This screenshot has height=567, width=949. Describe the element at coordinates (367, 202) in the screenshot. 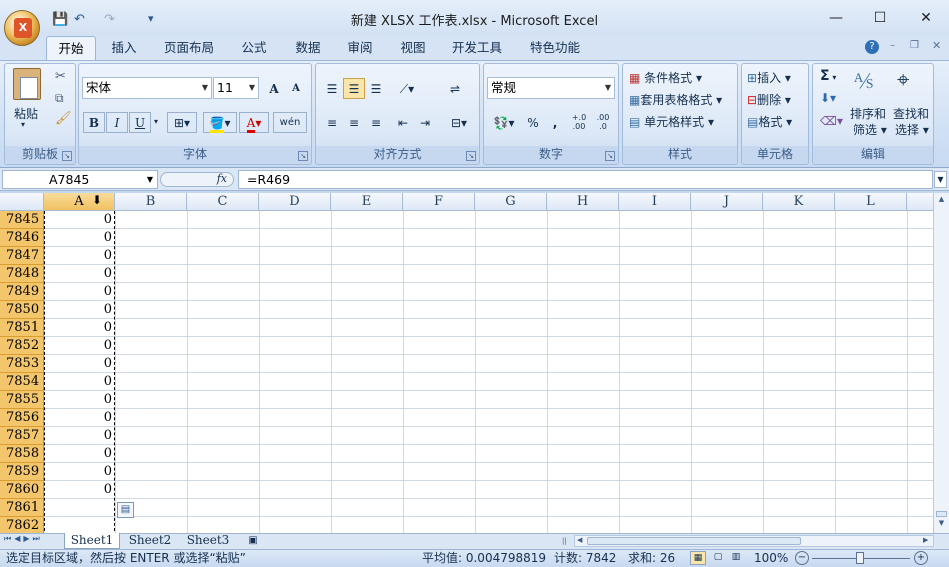

I see `column-header: E` at that location.